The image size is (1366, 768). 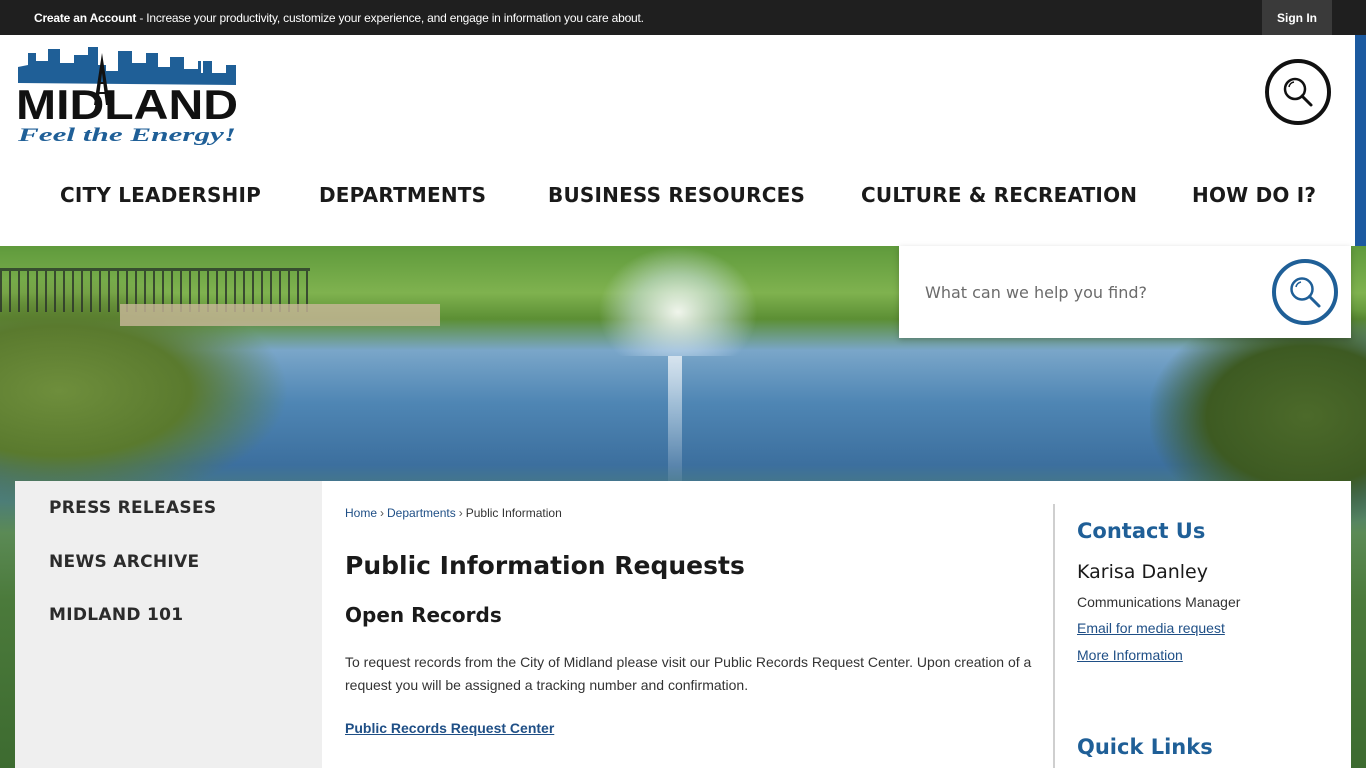 What do you see at coordinates (85, 18) in the screenshot?
I see `create-account-link: Create an Account` at bounding box center [85, 18].